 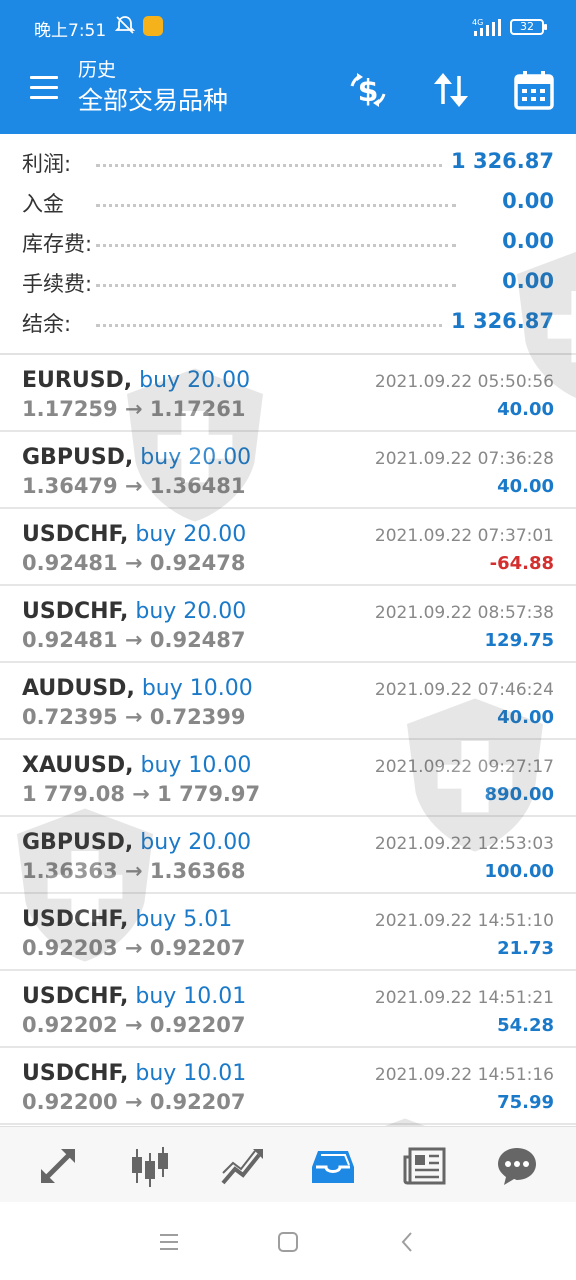 I want to click on trade-time: 2021.09.22 14:51:16, so click(x=464, y=1075).